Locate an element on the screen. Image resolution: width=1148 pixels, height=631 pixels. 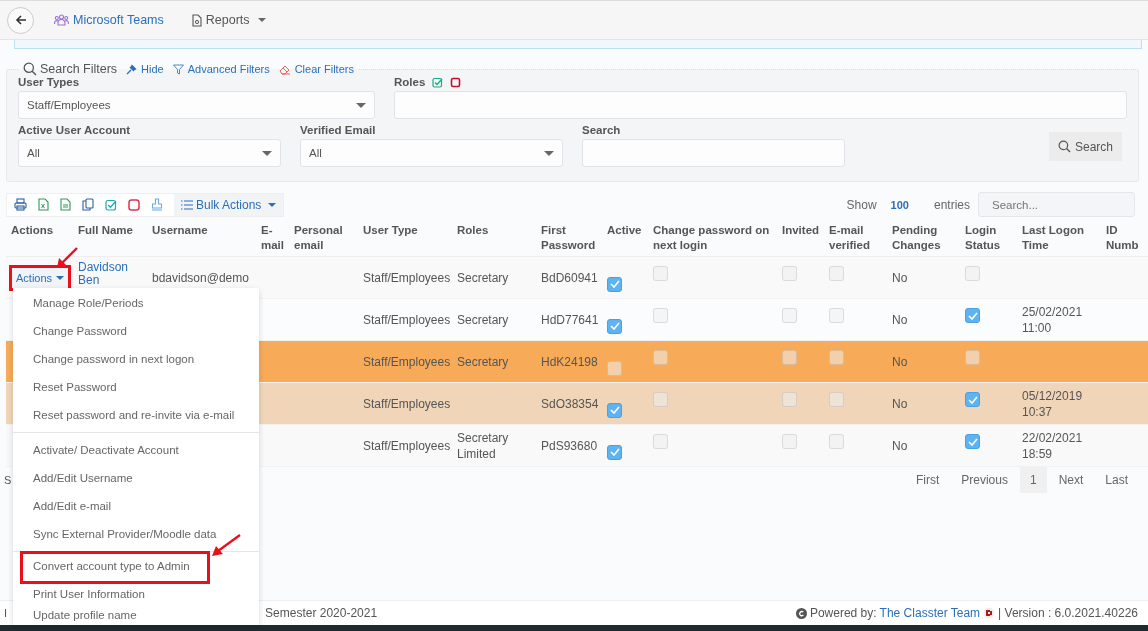
roles-field is located at coordinates (760, 105).